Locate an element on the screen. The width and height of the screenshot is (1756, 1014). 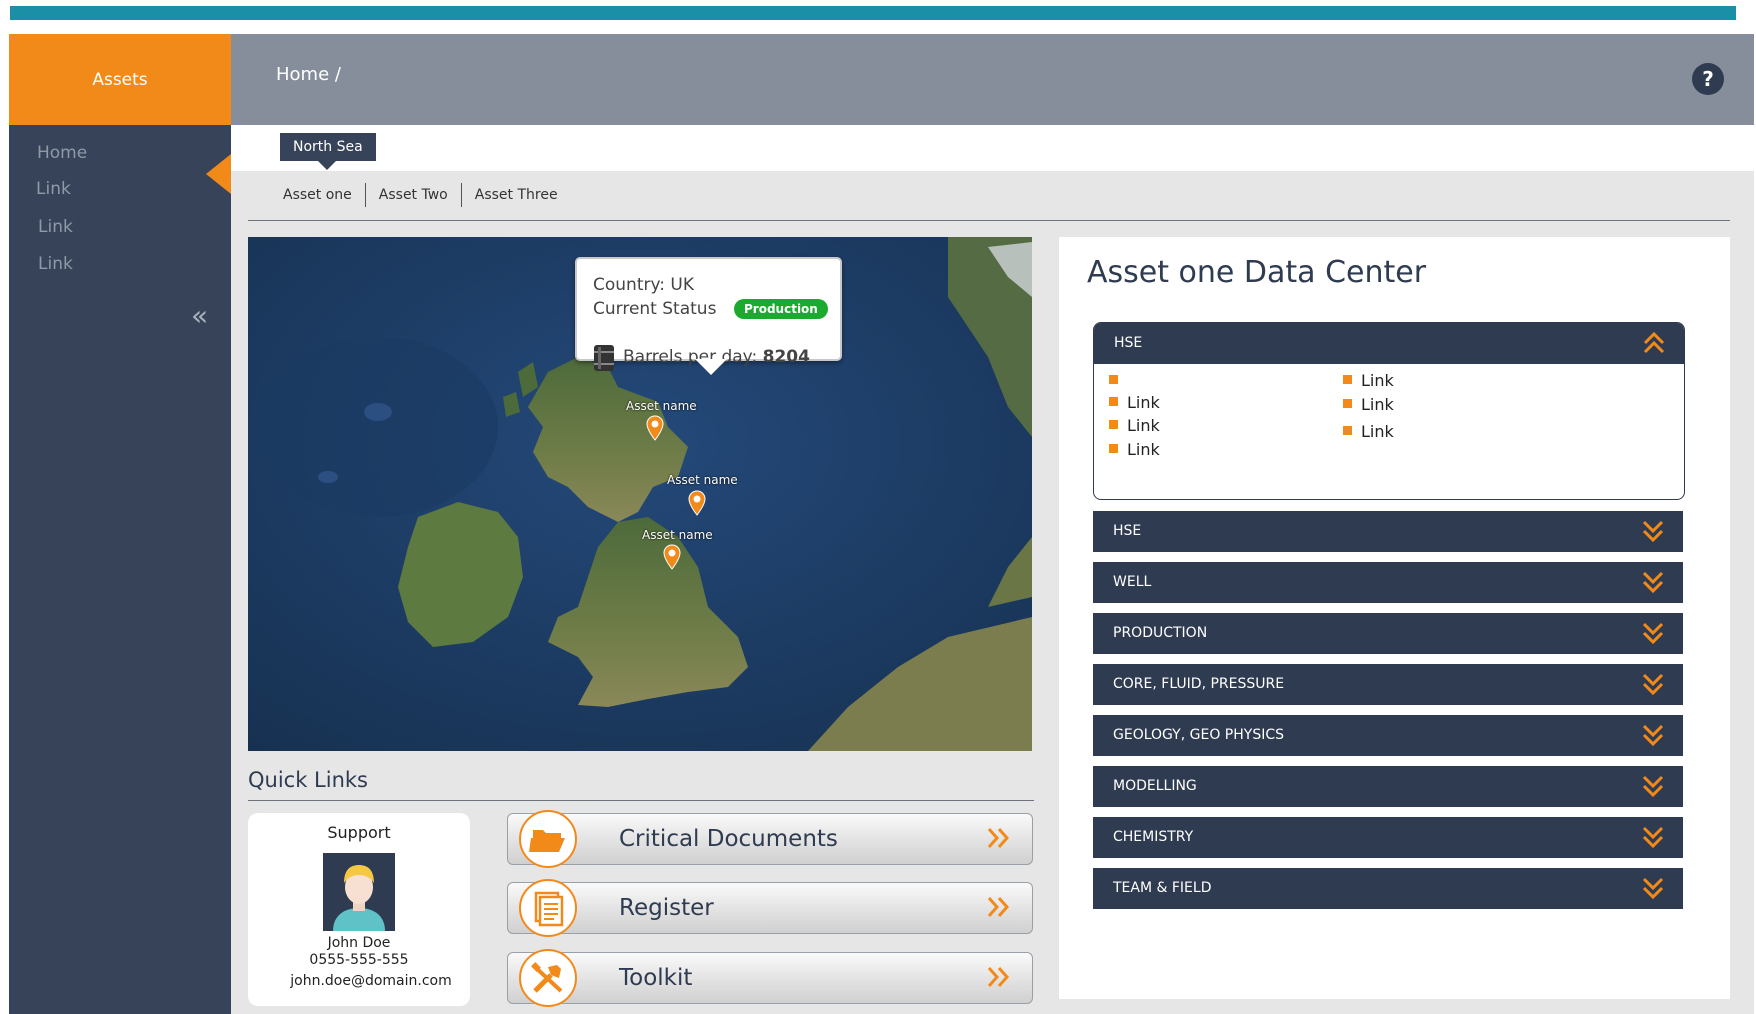
accordion-header-modelling: MODELLING is located at coordinates (1388, 786).